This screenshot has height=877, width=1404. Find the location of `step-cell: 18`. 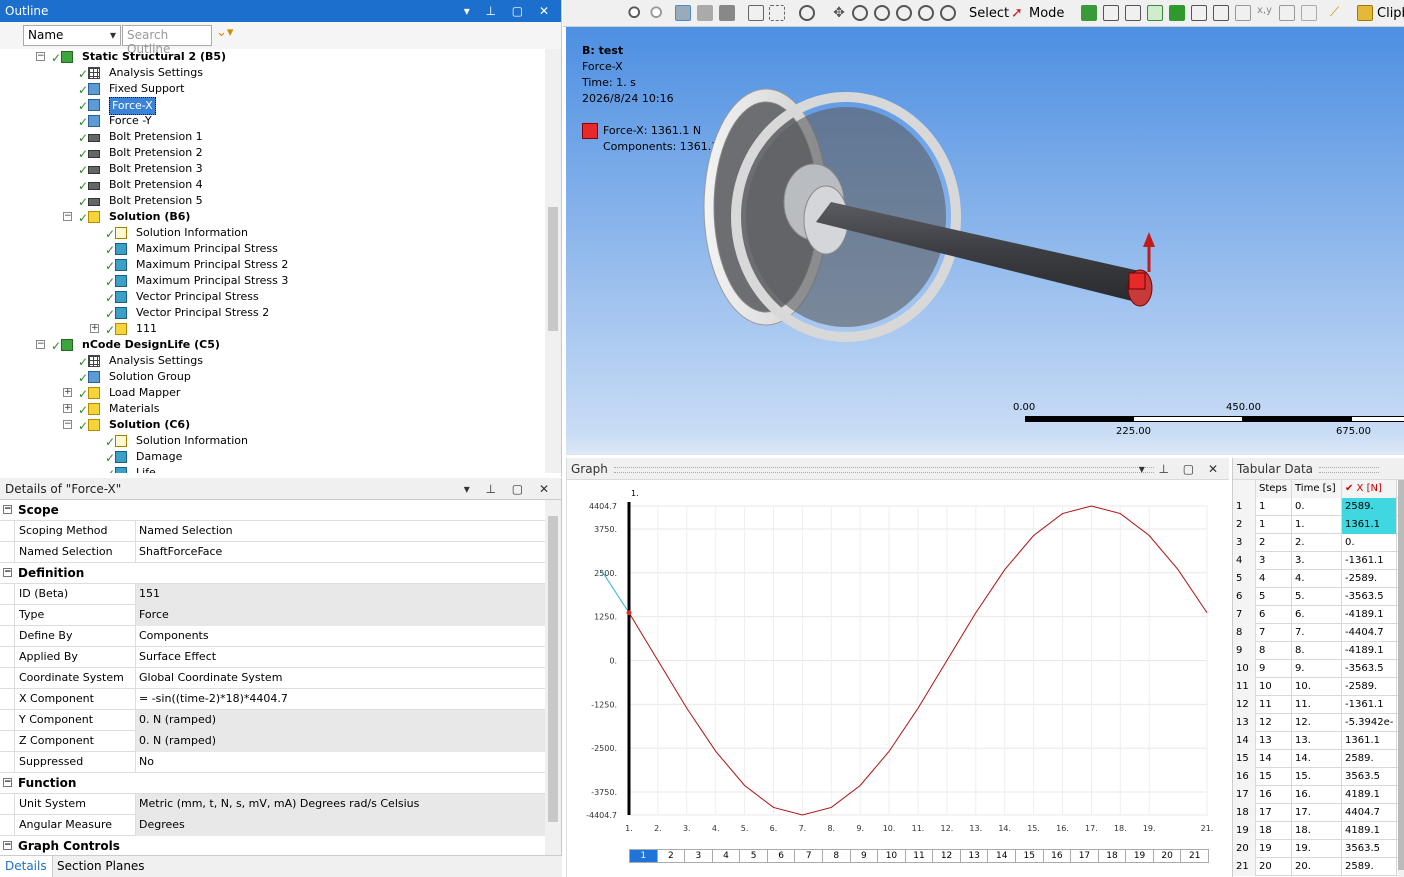

step-cell: 18 is located at coordinates (1112, 856).